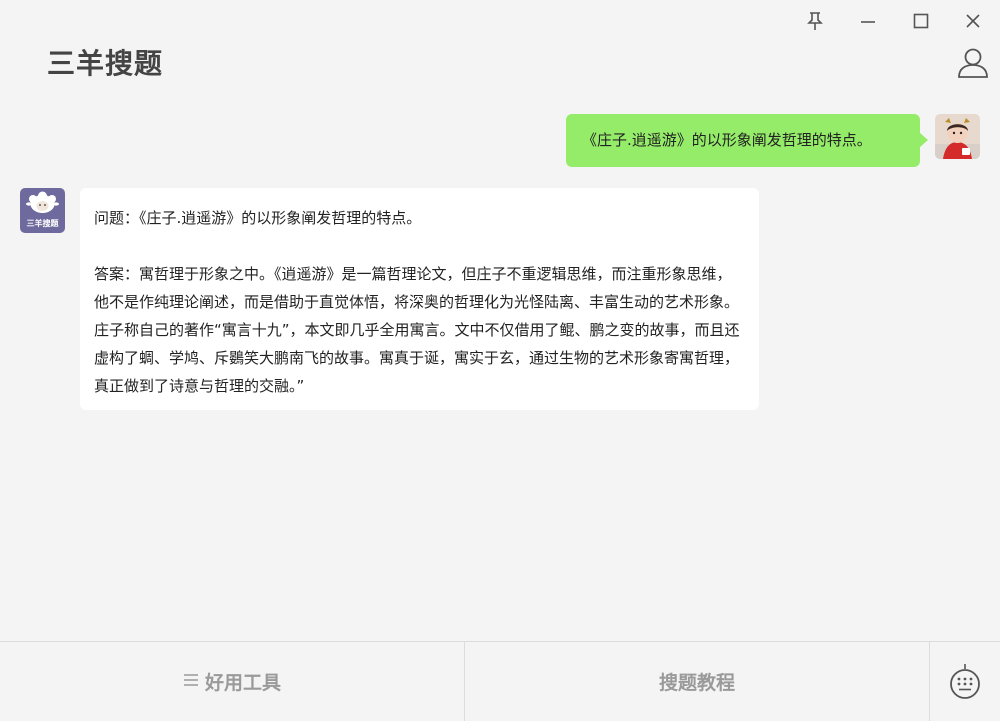  What do you see at coordinates (500, 50) in the screenshot?
I see `title-bar: 三羊搜题` at bounding box center [500, 50].